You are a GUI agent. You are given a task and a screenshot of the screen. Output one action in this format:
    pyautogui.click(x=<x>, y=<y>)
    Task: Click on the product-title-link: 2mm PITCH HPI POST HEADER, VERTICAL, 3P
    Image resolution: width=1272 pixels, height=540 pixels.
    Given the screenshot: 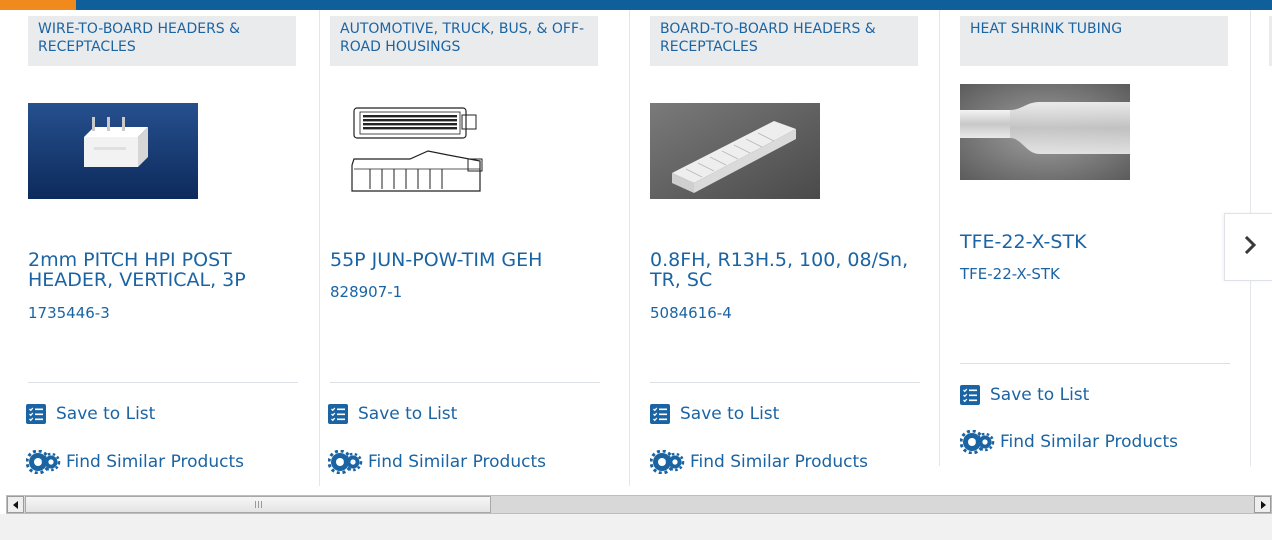 What is the action you would take?
    pyautogui.click(x=163, y=270)
    